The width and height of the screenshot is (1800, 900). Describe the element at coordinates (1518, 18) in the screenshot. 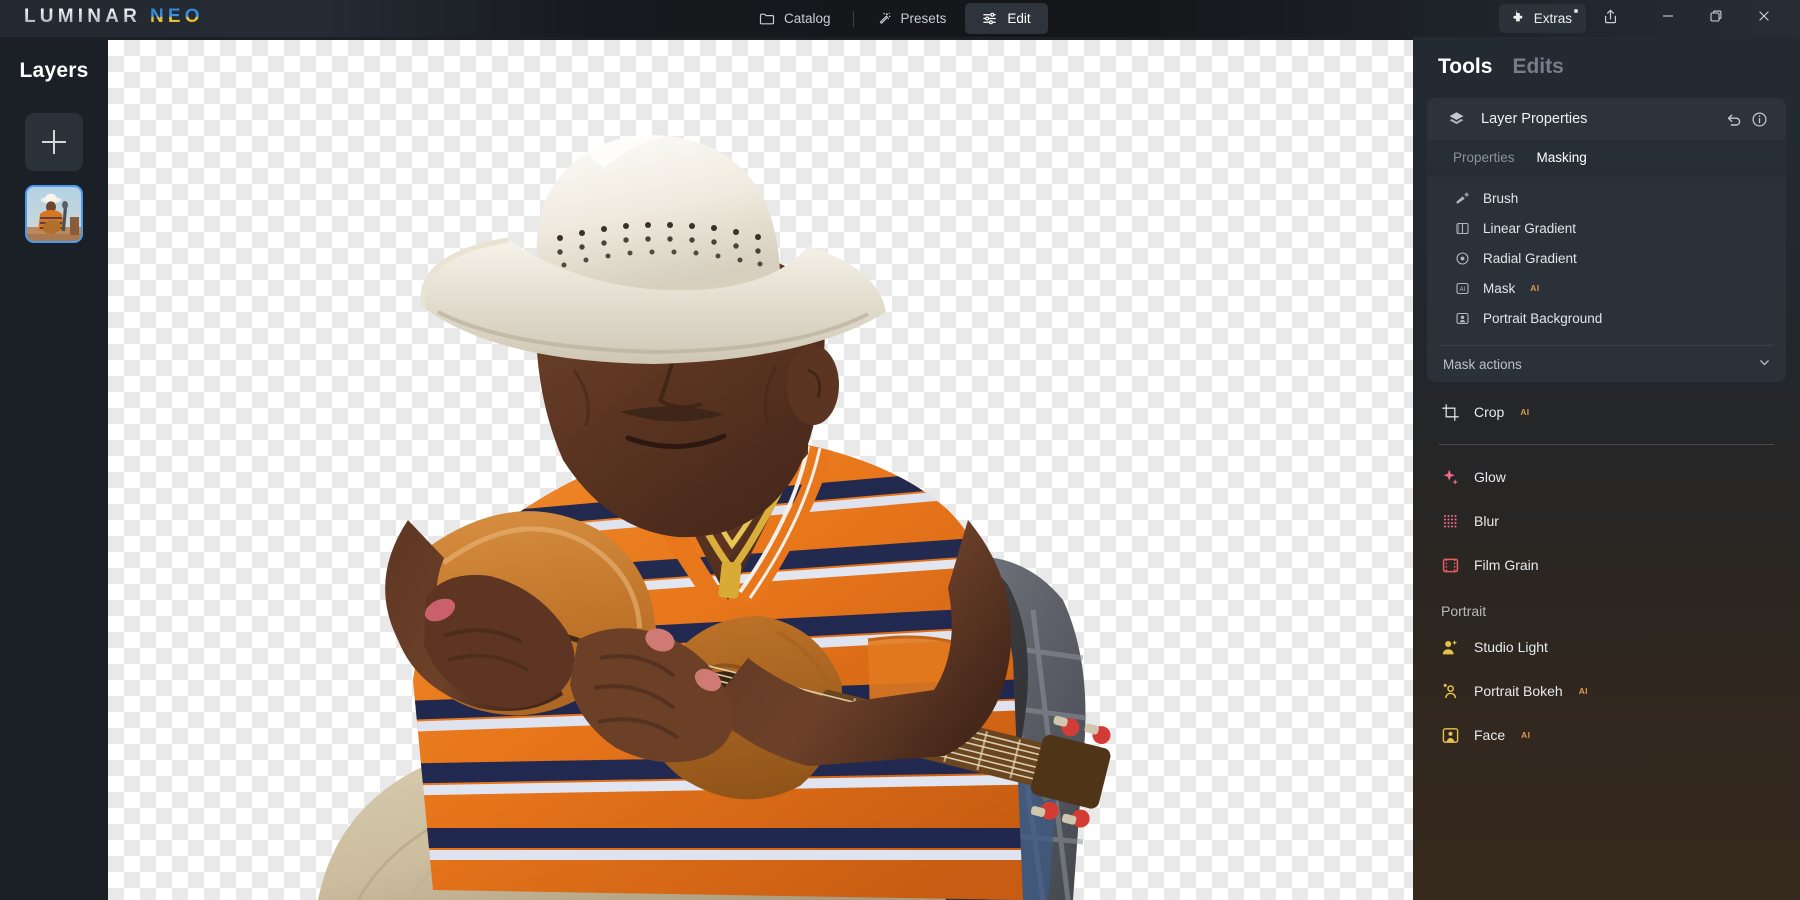

I see `puzzle-piece-icon` at that location.